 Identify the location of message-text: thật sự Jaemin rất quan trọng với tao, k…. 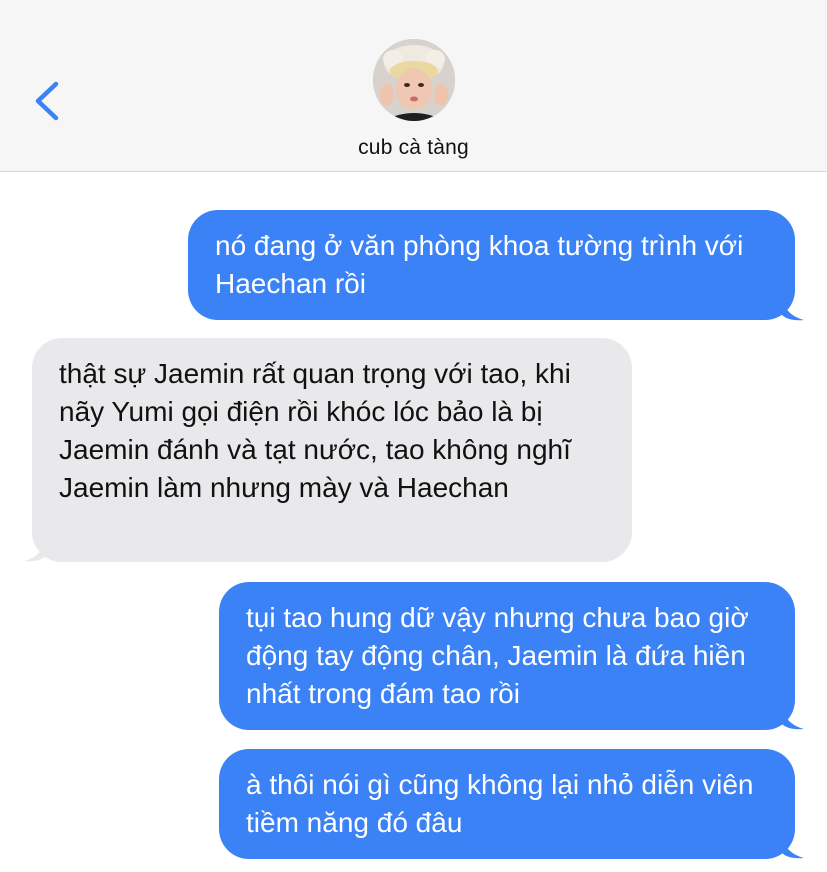
(315, 430).